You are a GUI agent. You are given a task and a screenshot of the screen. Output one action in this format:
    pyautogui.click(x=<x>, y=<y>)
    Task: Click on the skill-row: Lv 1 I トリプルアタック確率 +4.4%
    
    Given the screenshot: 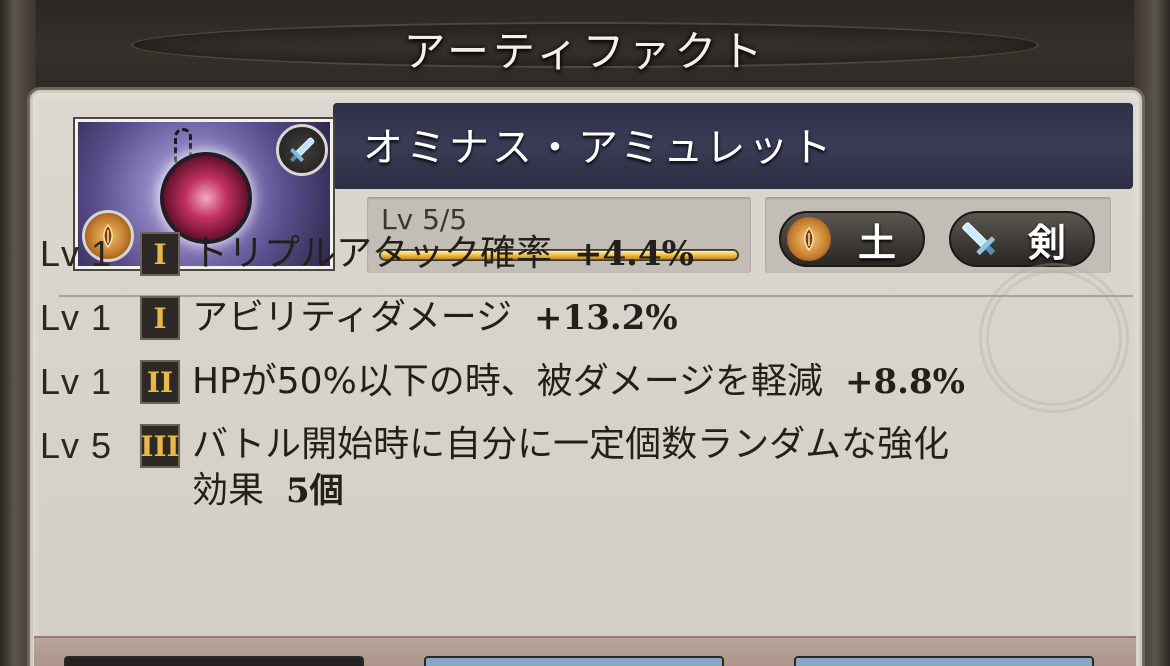 What is the action you would take?
    pyautogui.click(x=595, y=254)
    